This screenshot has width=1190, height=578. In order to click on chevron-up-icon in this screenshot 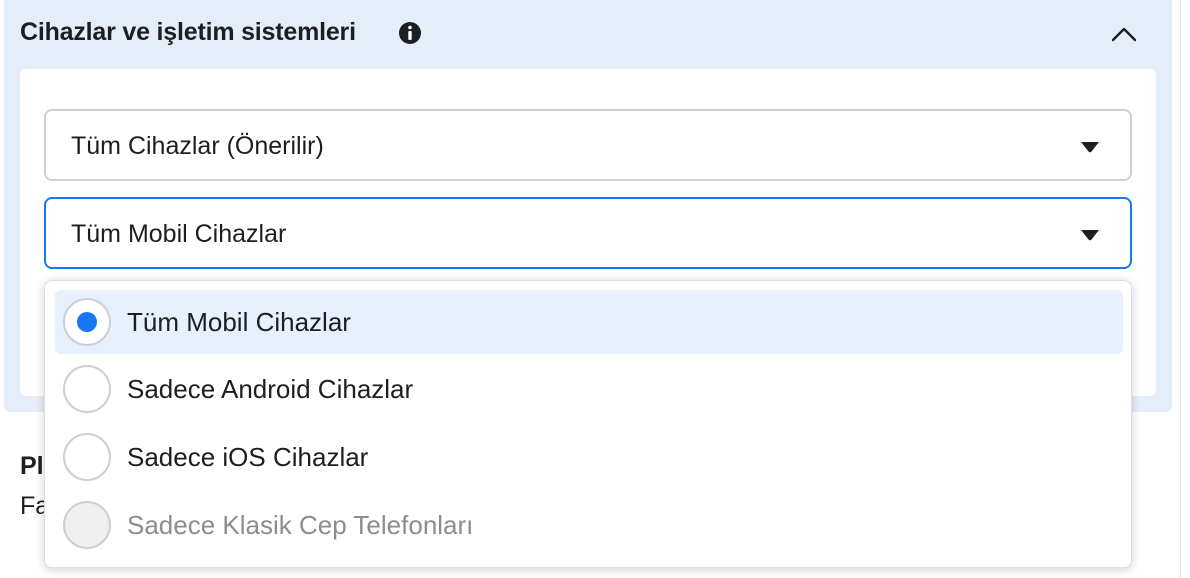, I will do `click(1124, 34)`.